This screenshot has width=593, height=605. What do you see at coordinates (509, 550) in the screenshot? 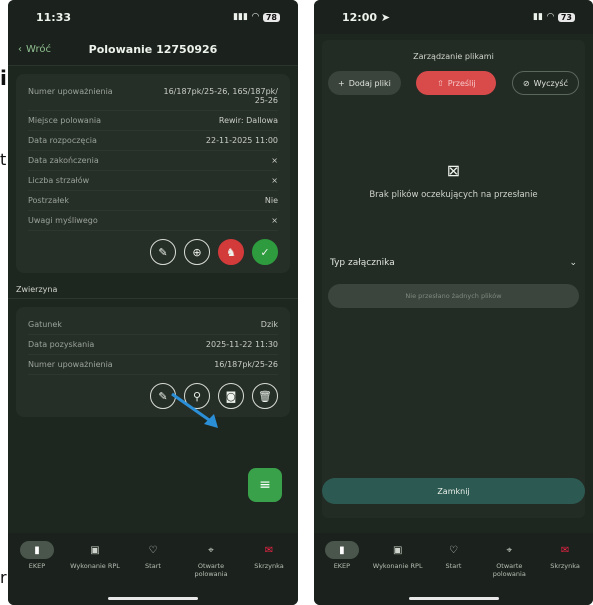
I see `target-icon: ⌖` at bounding box center [509, 550].